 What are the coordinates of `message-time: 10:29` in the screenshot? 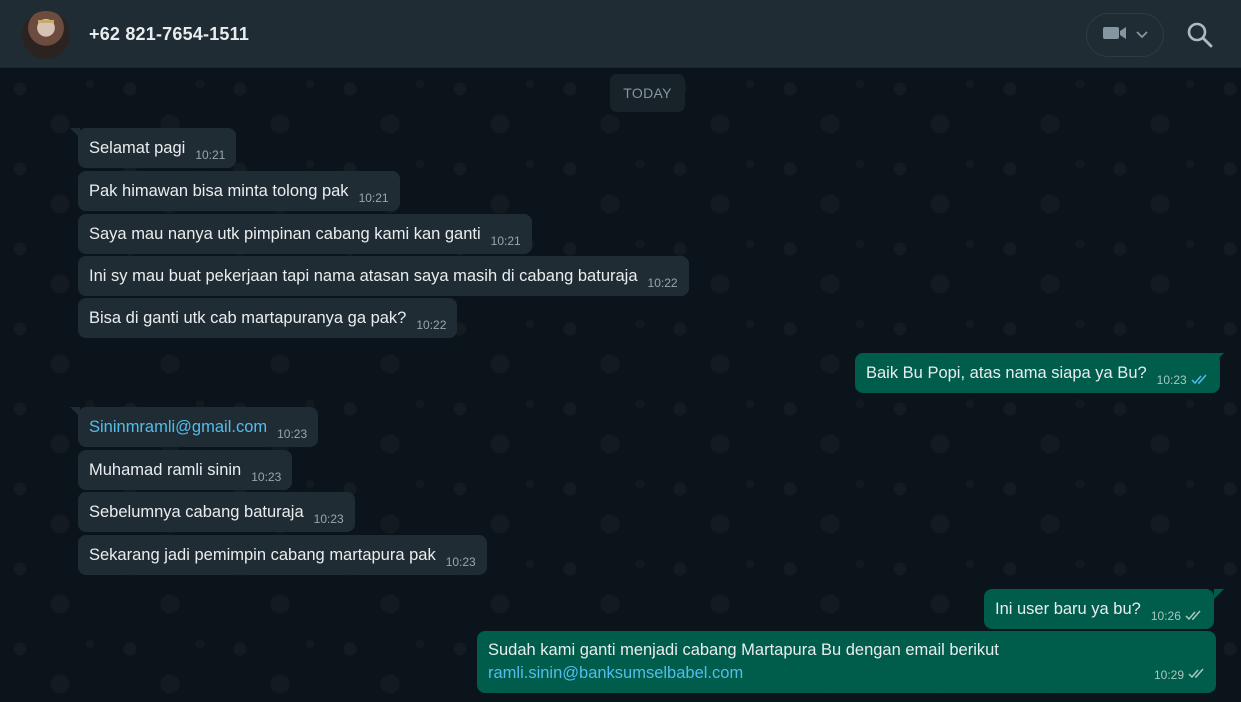 It's located at (1168, 675).